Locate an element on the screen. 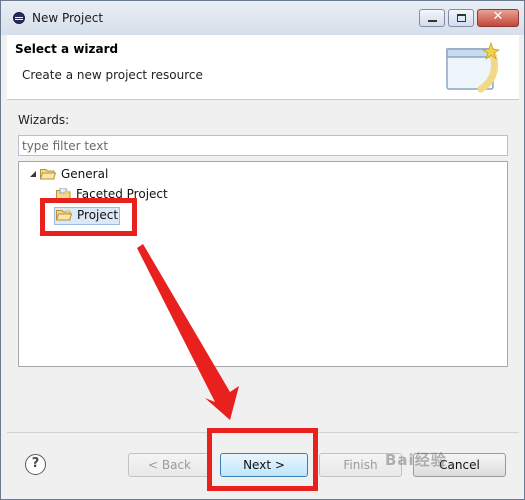  watermark: Bai经验 is located at coordinates (416, 460).